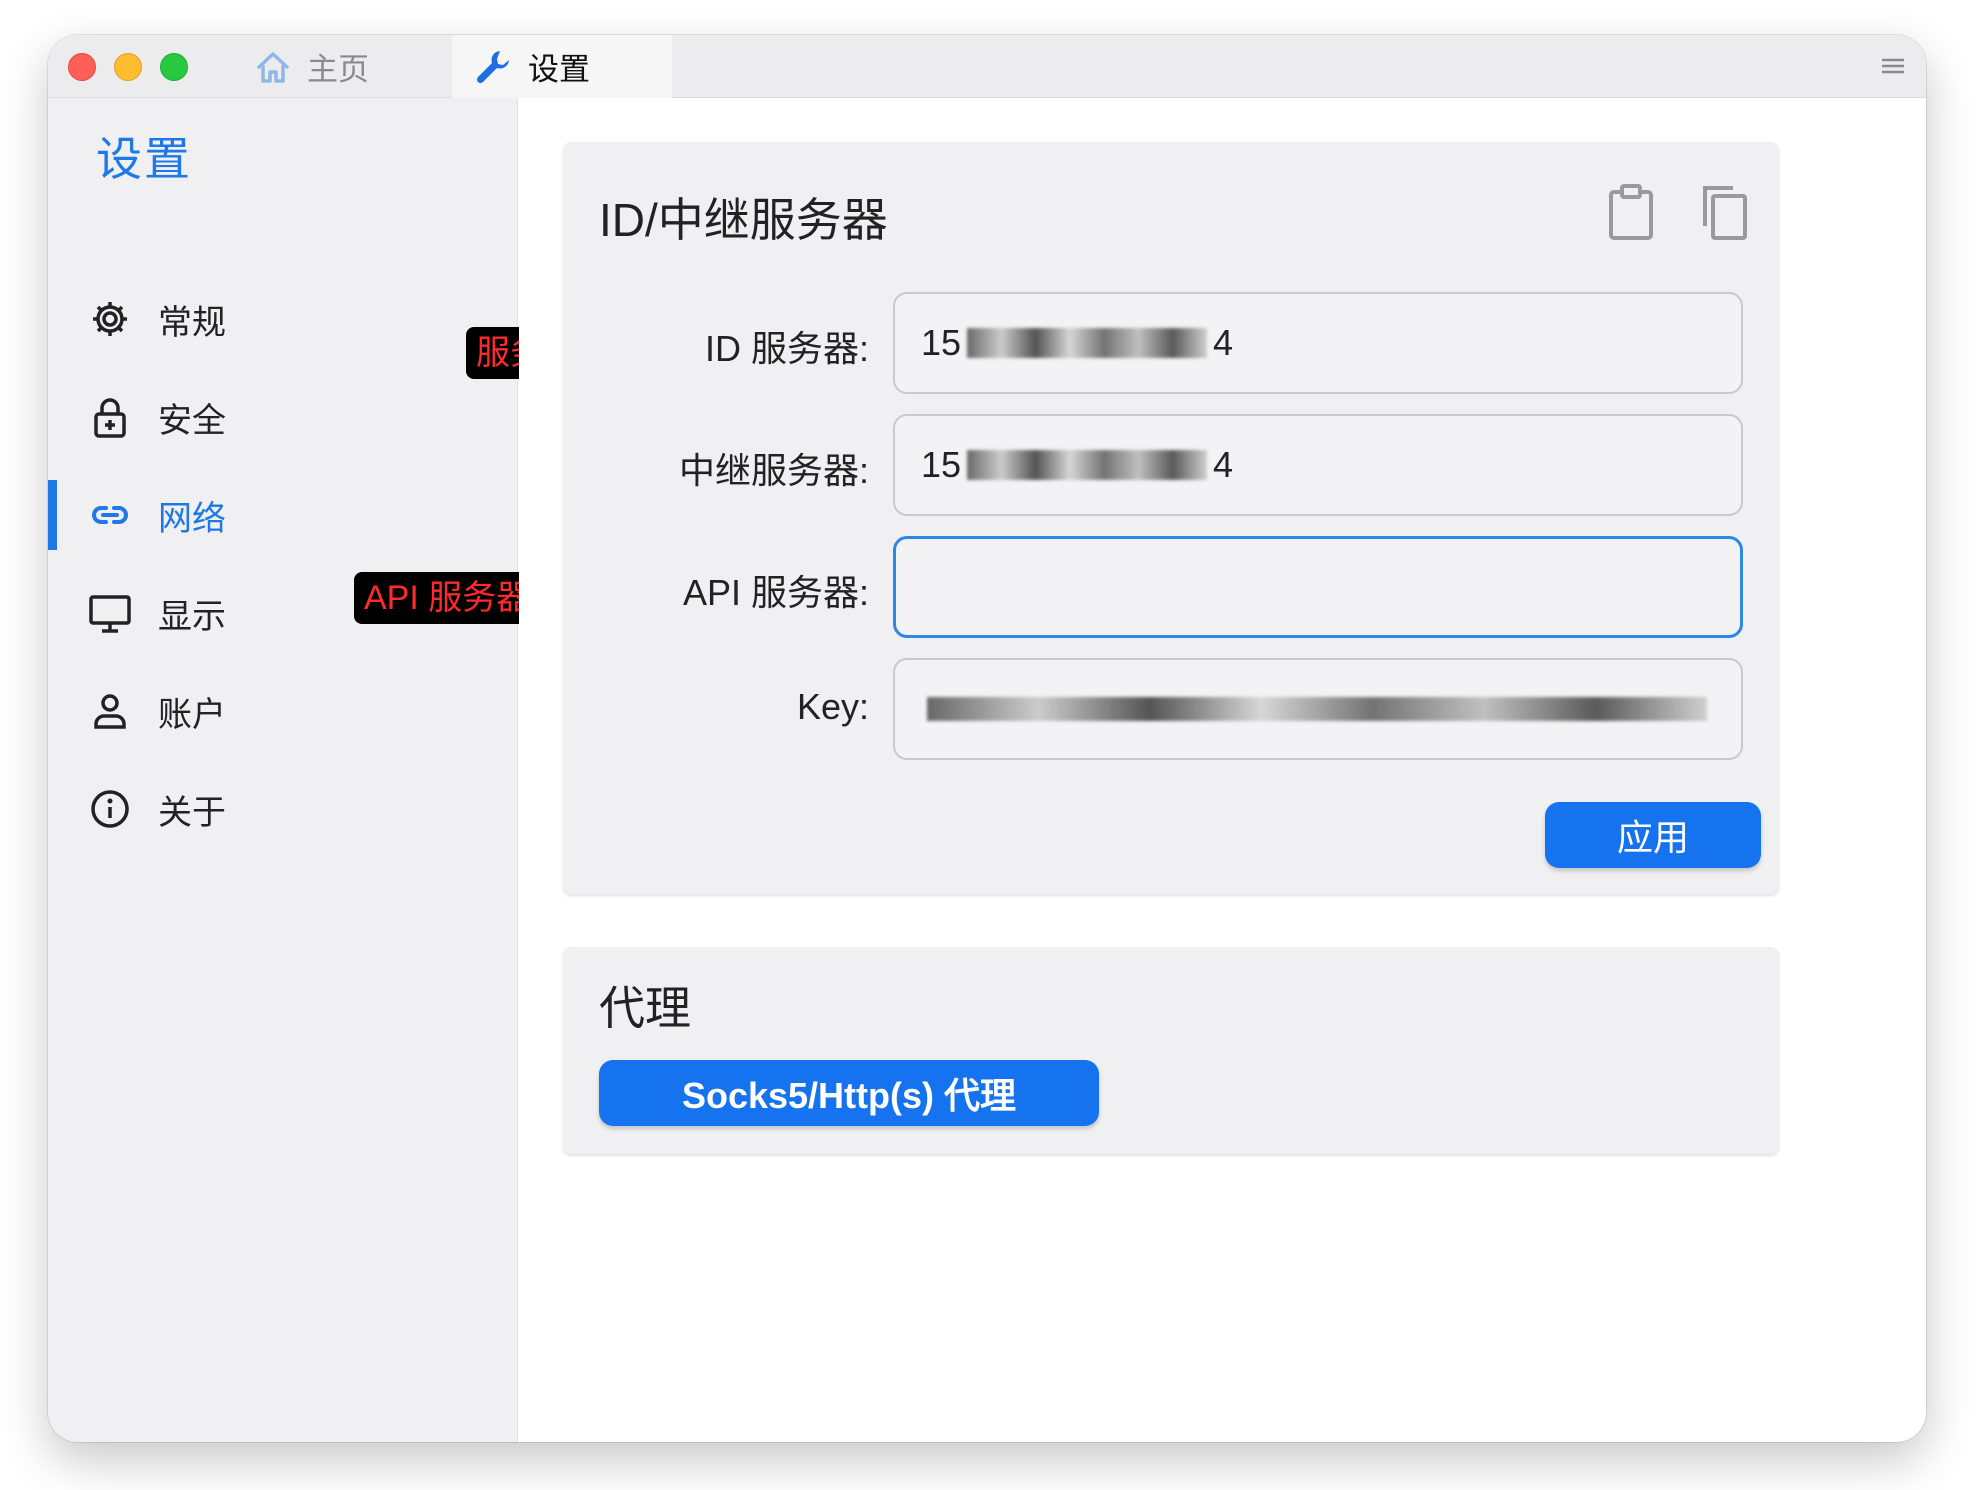 The image size is (1980, 1490). Describe the element at coordinates (283, 809) in the screenshot. I see `sidebar-item-about: 关于` at that location.